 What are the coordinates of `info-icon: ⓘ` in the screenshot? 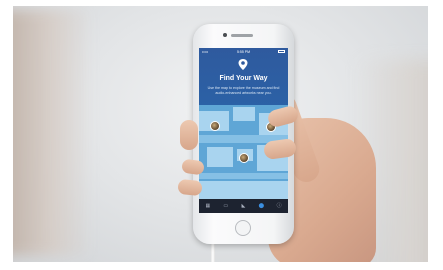 It's located at (279, 206).